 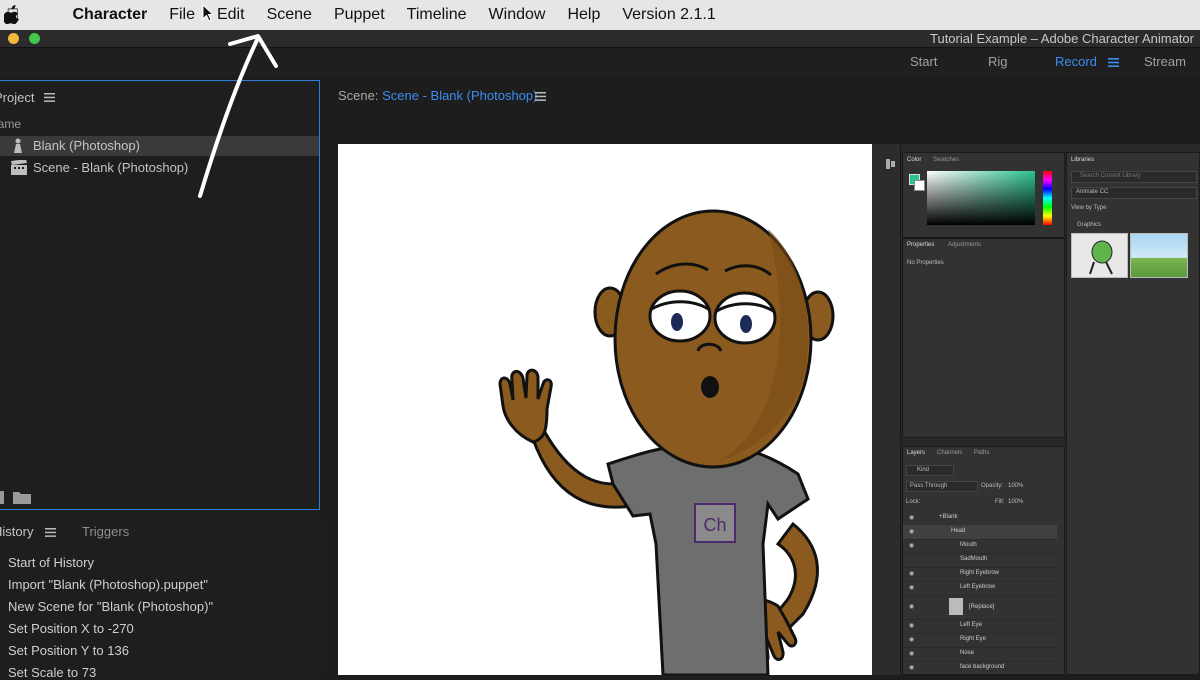 I want to click on menu-scene: Scene, so click(x=289, y=15).